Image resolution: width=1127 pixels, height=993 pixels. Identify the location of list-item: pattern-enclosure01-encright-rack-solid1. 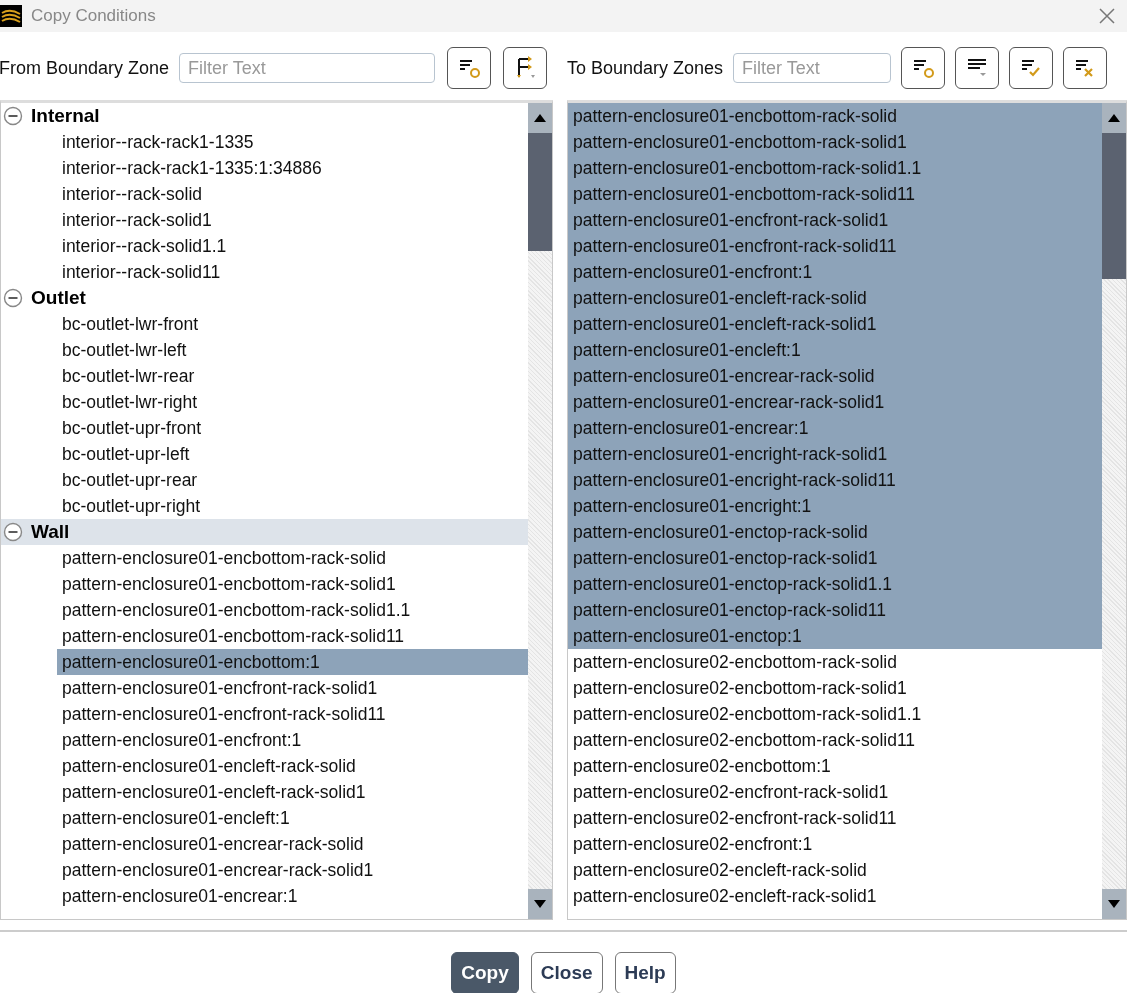
(835, 454).